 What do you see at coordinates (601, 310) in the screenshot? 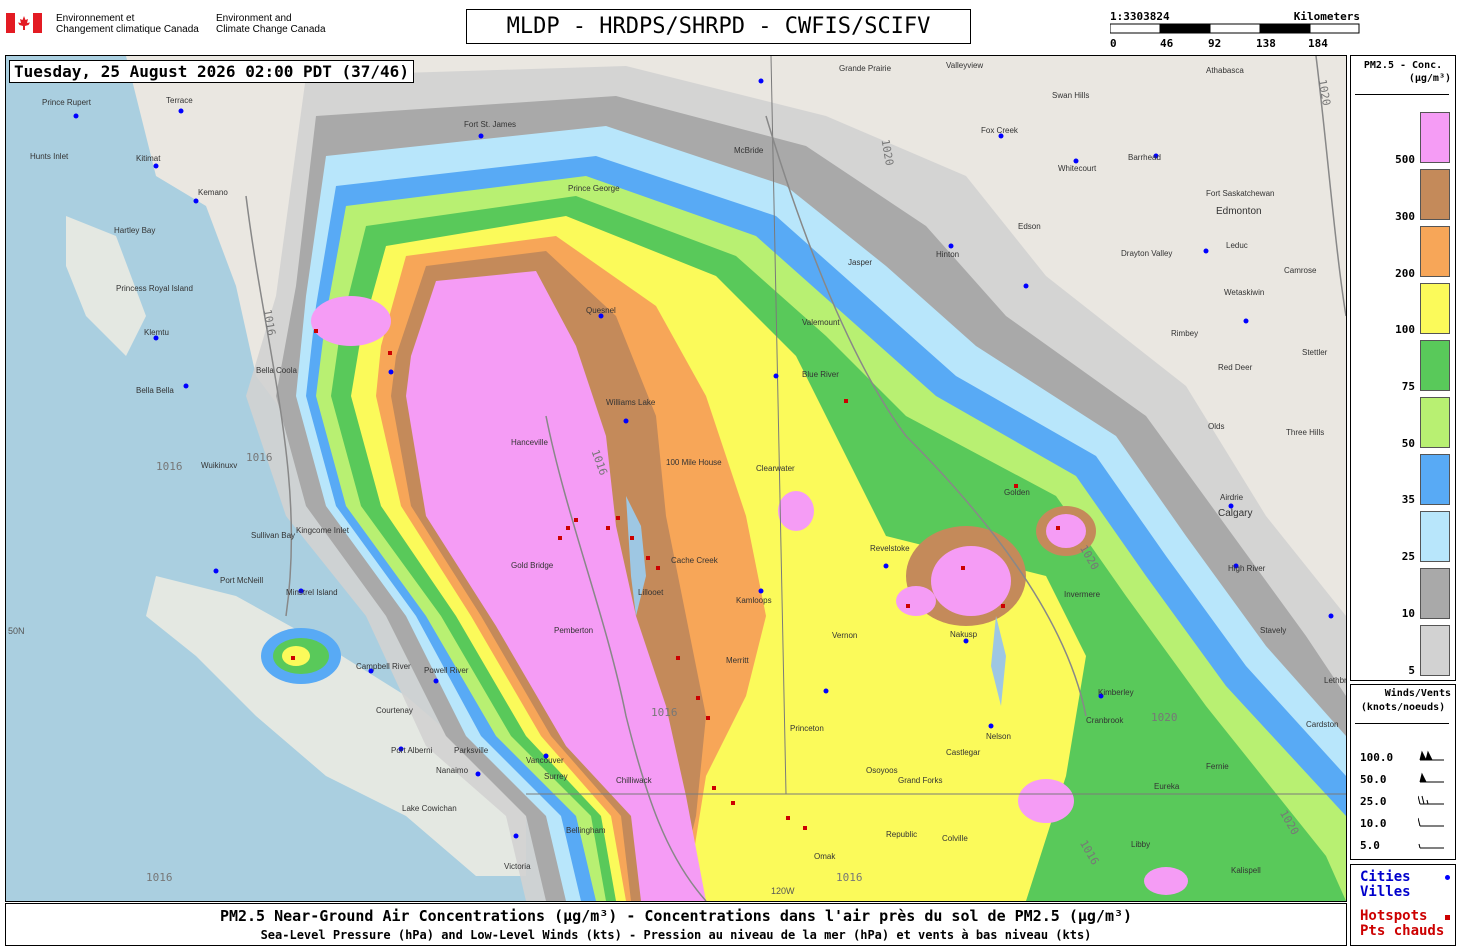
I see `city-label: Quesnel` at bounding box center [601, 310].